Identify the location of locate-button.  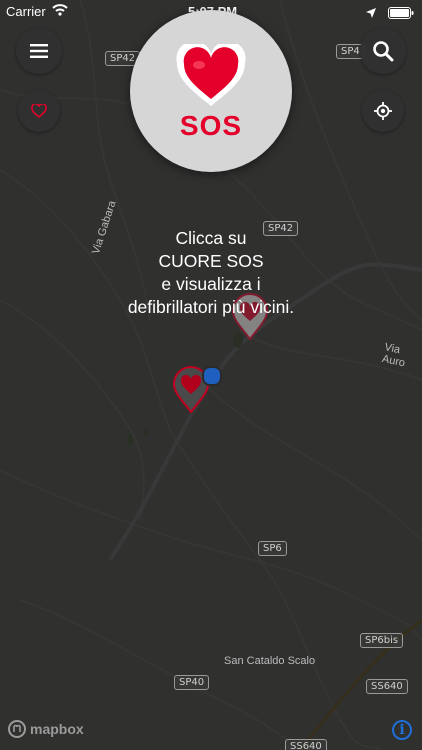
(383, 111).